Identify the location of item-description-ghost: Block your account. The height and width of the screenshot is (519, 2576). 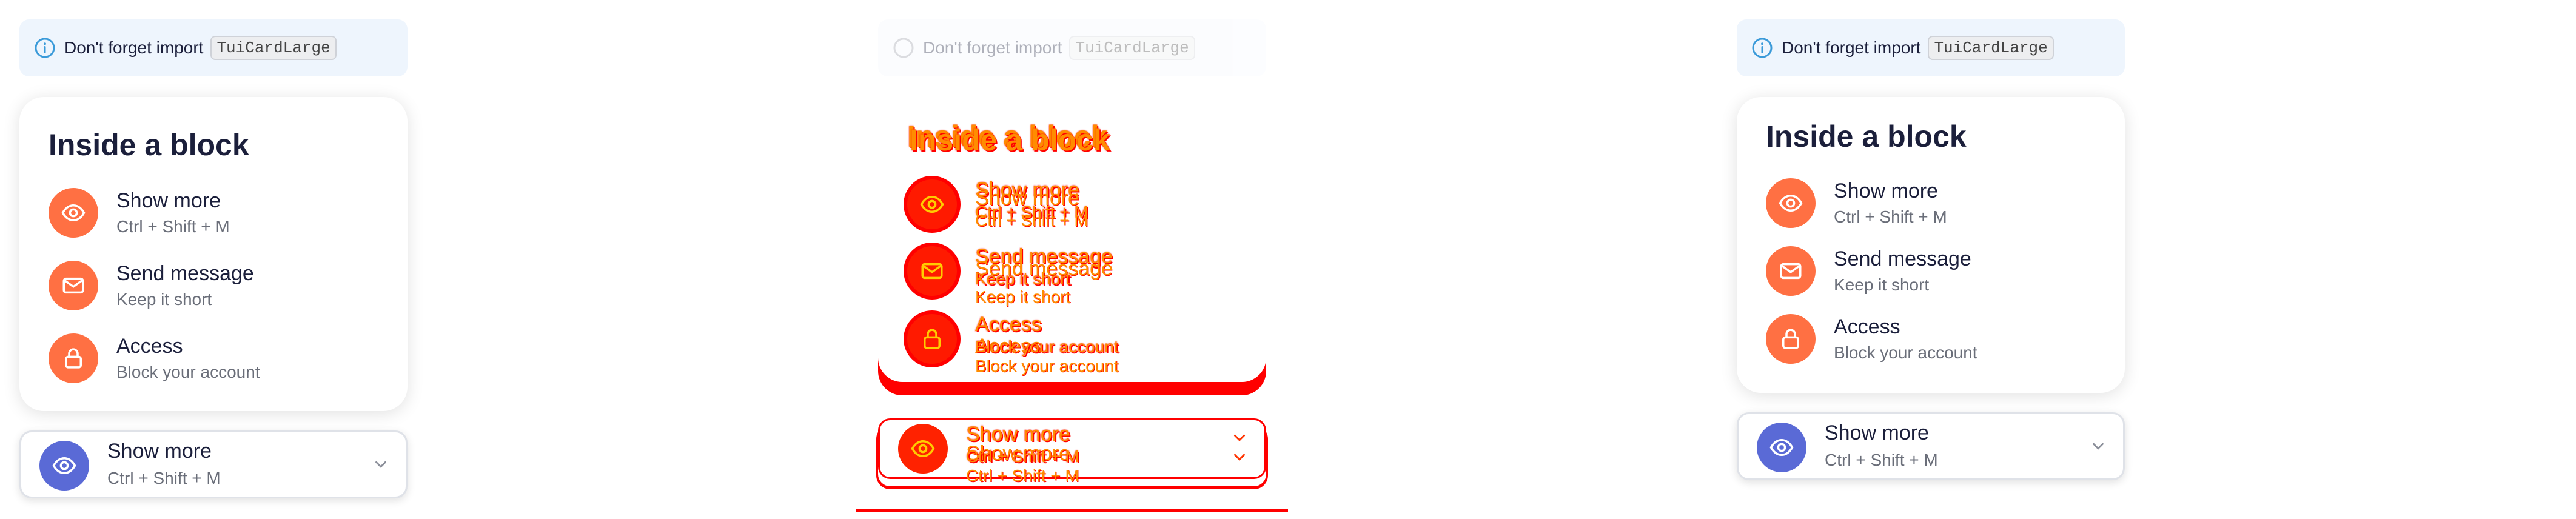
(1047, 366).